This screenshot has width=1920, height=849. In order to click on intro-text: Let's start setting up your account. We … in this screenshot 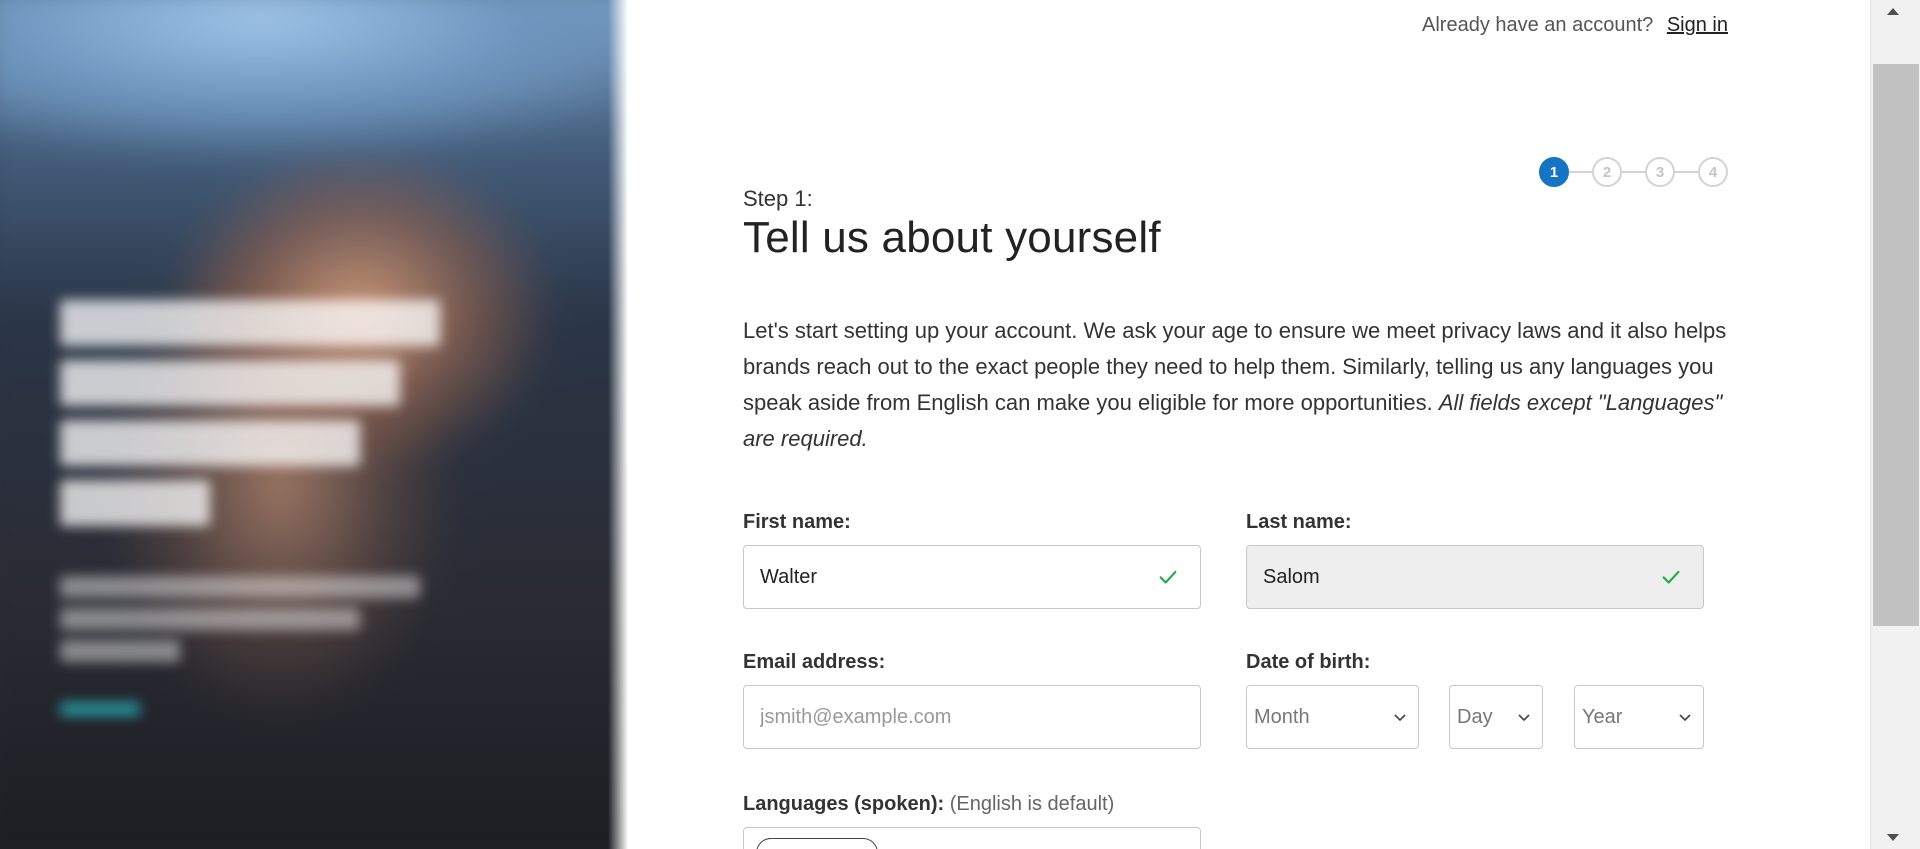, I will do `click(1235, 385)`.